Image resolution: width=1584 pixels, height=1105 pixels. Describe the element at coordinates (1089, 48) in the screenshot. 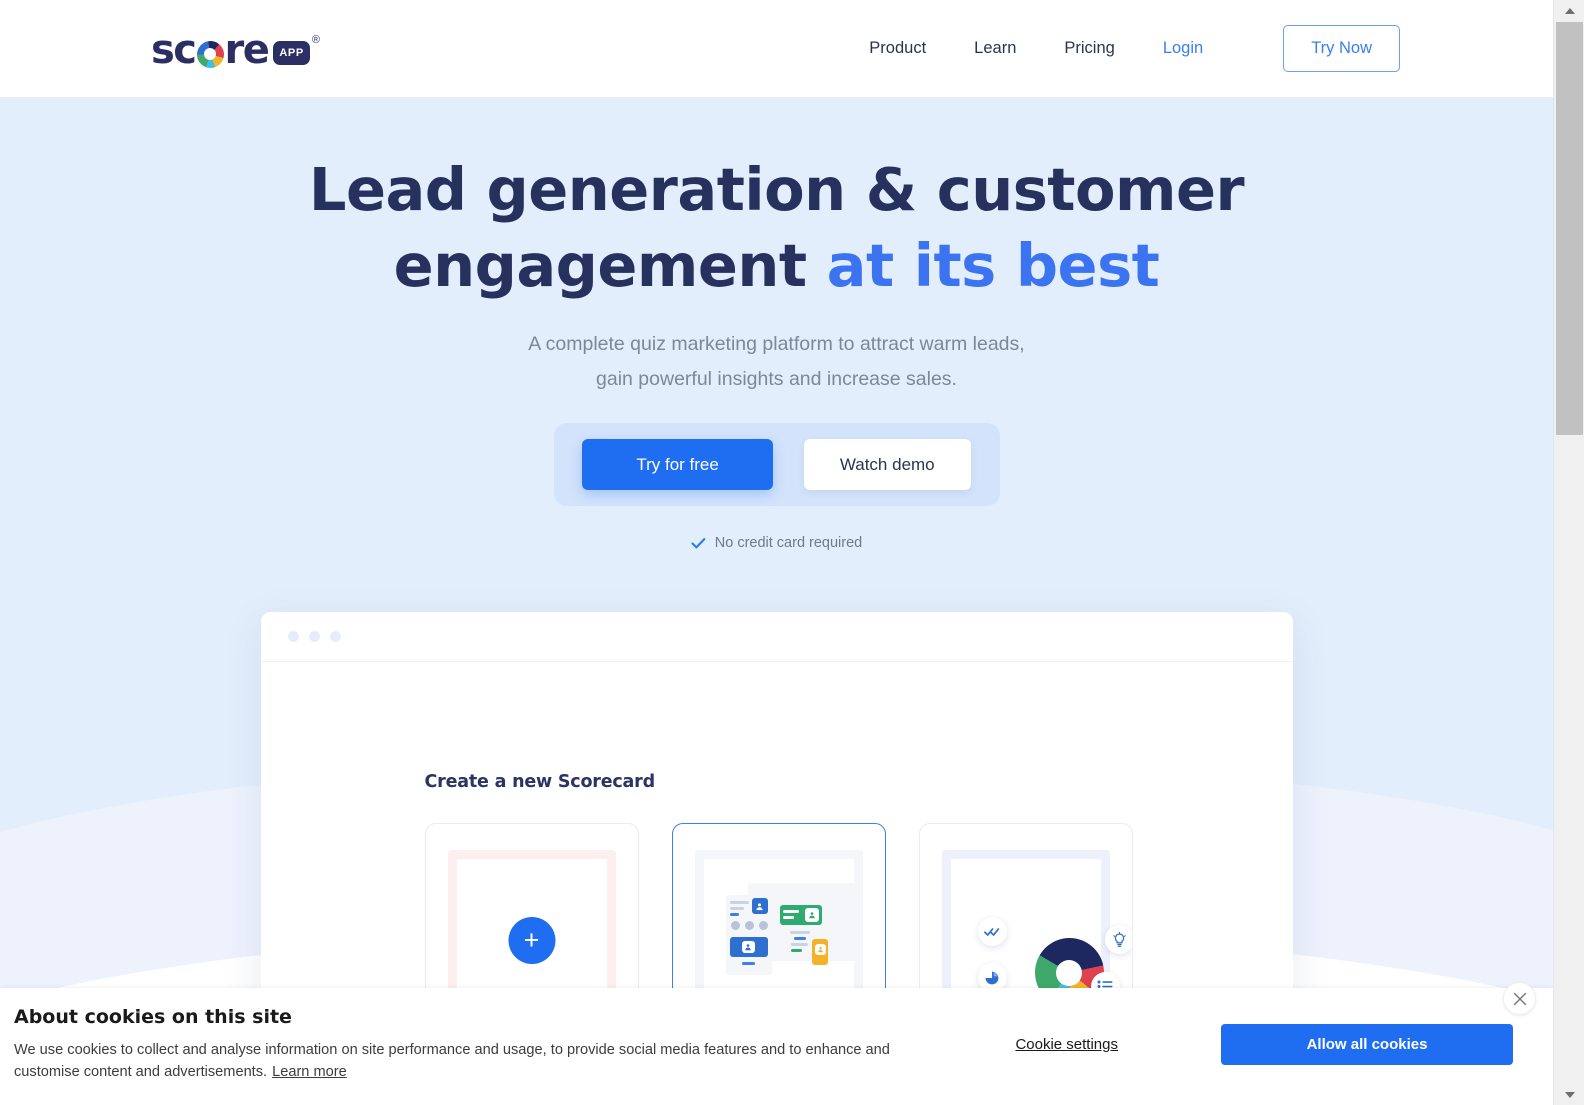

I see `nav-item-pricing: Pricing` at that location.